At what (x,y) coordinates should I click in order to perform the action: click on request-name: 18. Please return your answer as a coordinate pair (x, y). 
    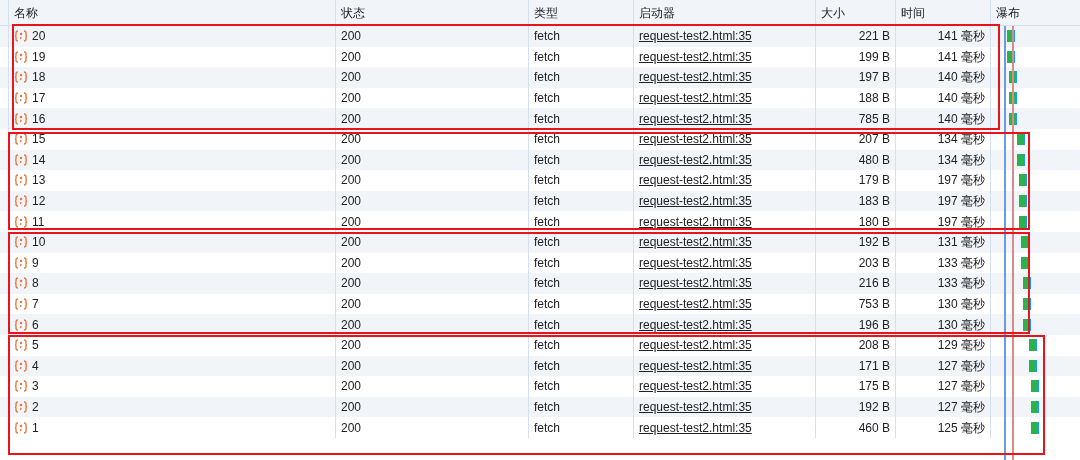
    Looking at the image, I should click on (39, 77).